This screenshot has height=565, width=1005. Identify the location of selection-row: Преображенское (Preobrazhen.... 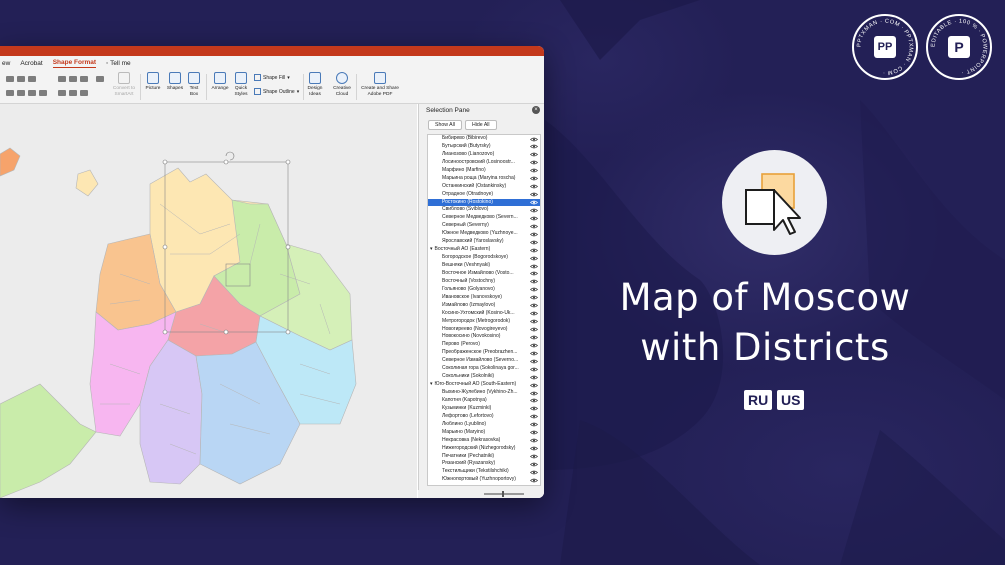
(484, 353).